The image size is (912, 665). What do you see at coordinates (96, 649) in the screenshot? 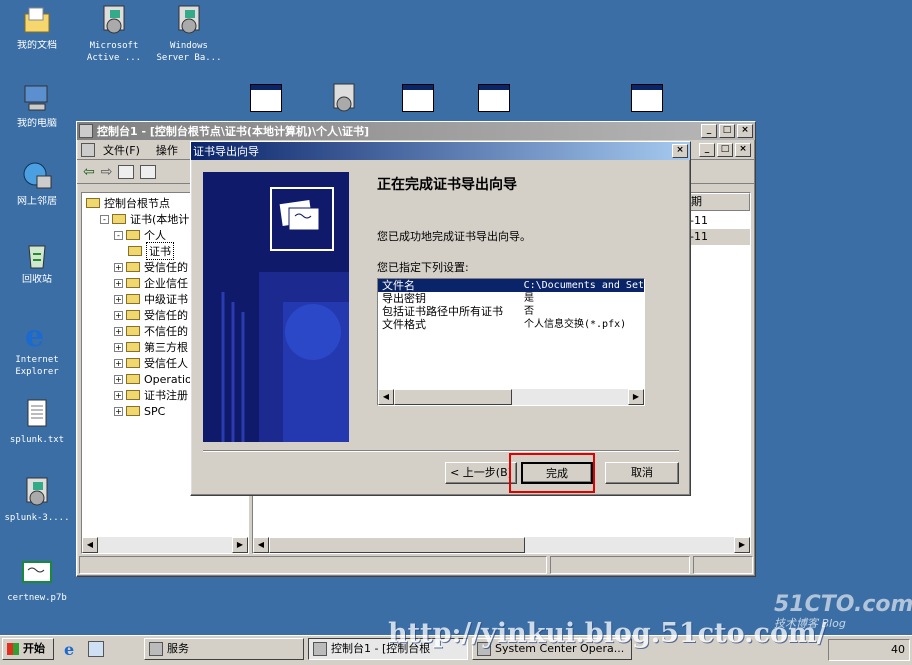
I see `quicklaunch-desktop-icon` at bounding box center [96, 649].